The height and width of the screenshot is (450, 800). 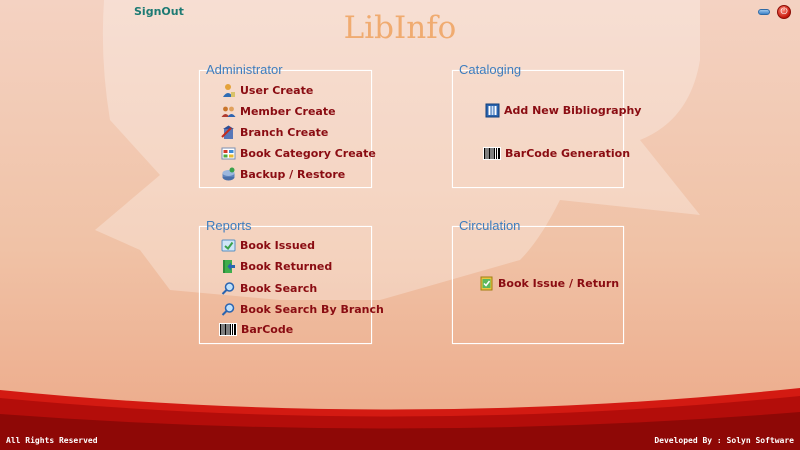 I want to click on menu-item-label: Member Create, so click(x=288, y=111).